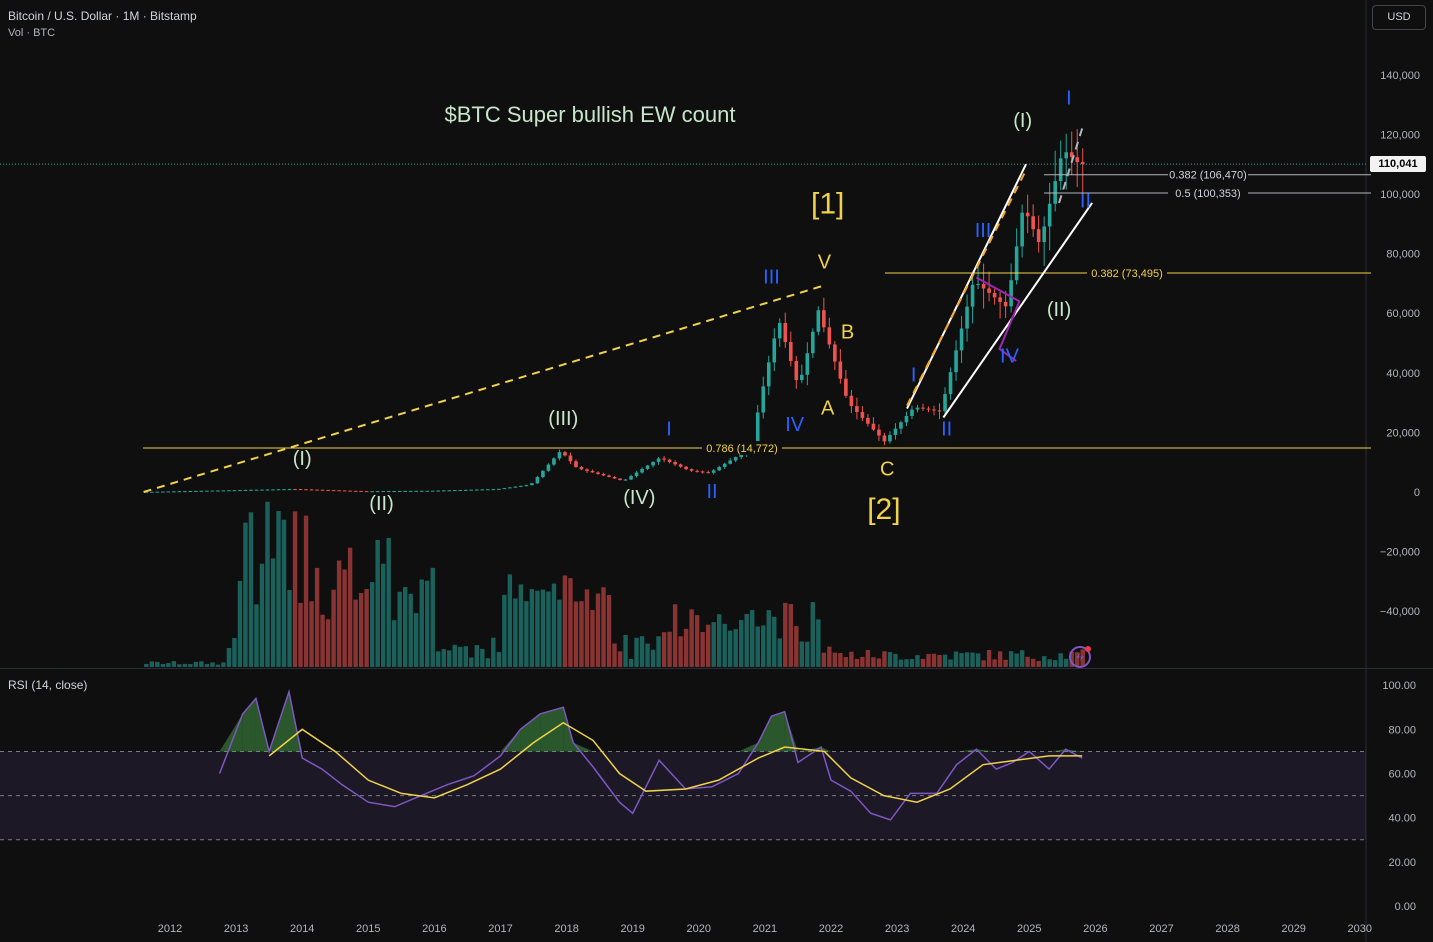 The image size is (1433, 942). I want to click on price-axis-tick: 20,000, so click(1403, 433).